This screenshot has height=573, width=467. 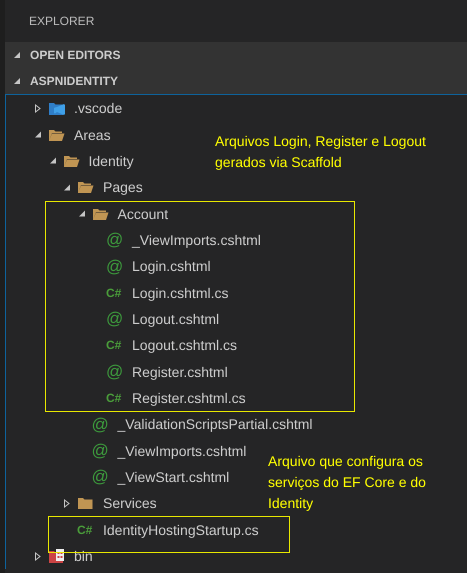 What do you see at coordinates (321, 152) in the screenshot?
I see `annotation-text: Arquivos Login, Register e Logout gerados via Scaffold` at bounding box center [321, 152].